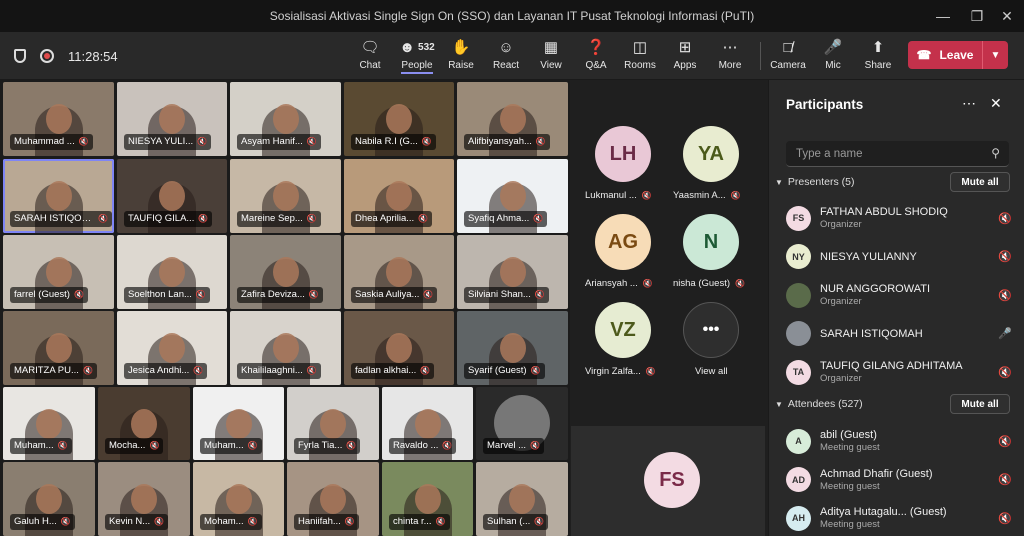 This screenshot has height=536, width=1024. What do you see at coordinates (996, 103) in the screenshot?
I see `close-panel-icon: ✕` at bounding box center [996, 103].